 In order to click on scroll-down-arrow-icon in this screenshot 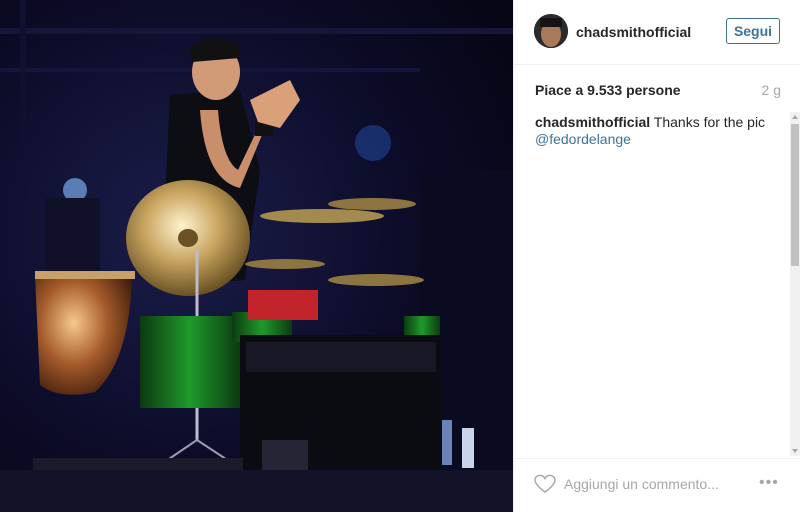, I will do `click(795, 451)`.